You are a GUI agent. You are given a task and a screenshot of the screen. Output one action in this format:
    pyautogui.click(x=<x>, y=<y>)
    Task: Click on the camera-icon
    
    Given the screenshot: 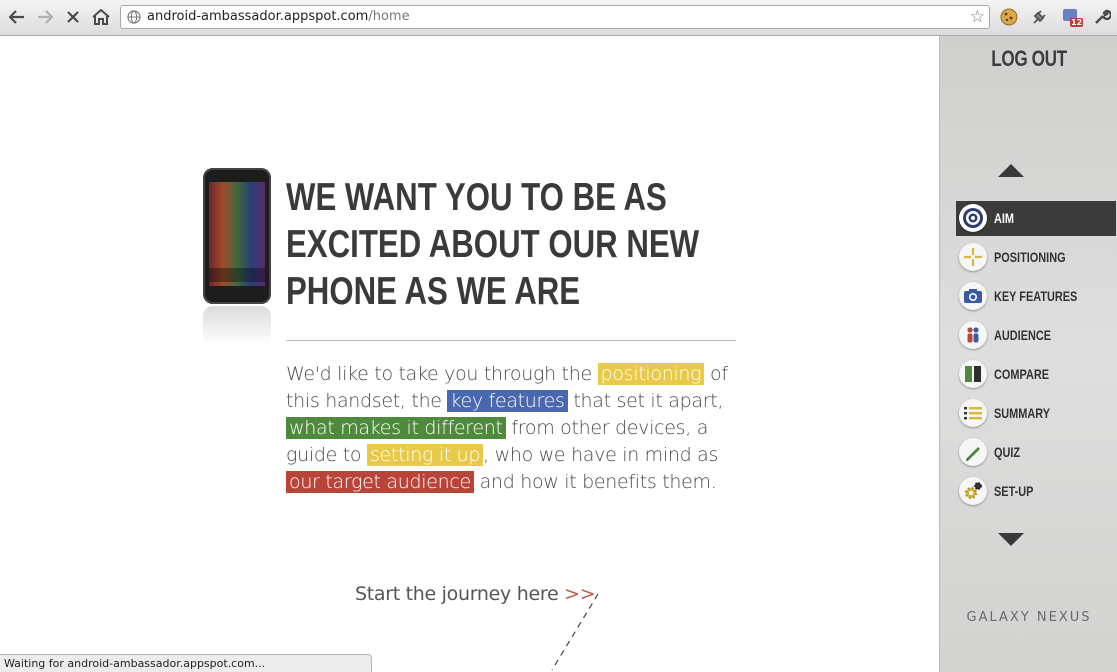 What is the action you would take?
    pyautogui.click(x=973, y=296)
    